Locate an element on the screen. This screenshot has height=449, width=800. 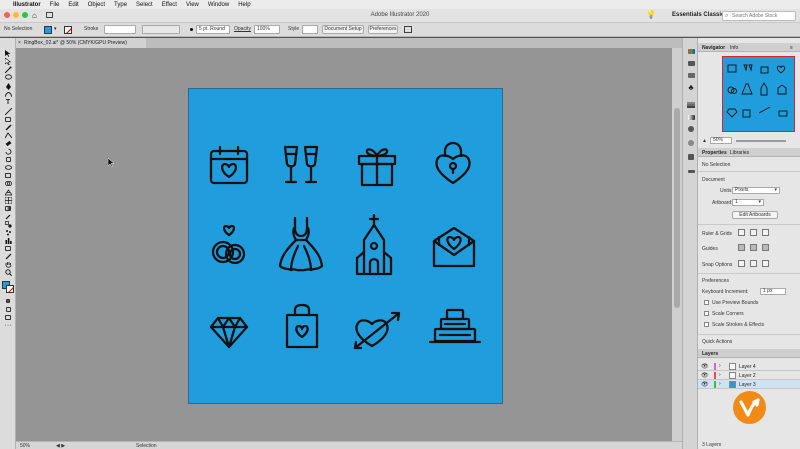
brush-definition-dropdown: 5 pt. Round is located at coordinates (213, 29).